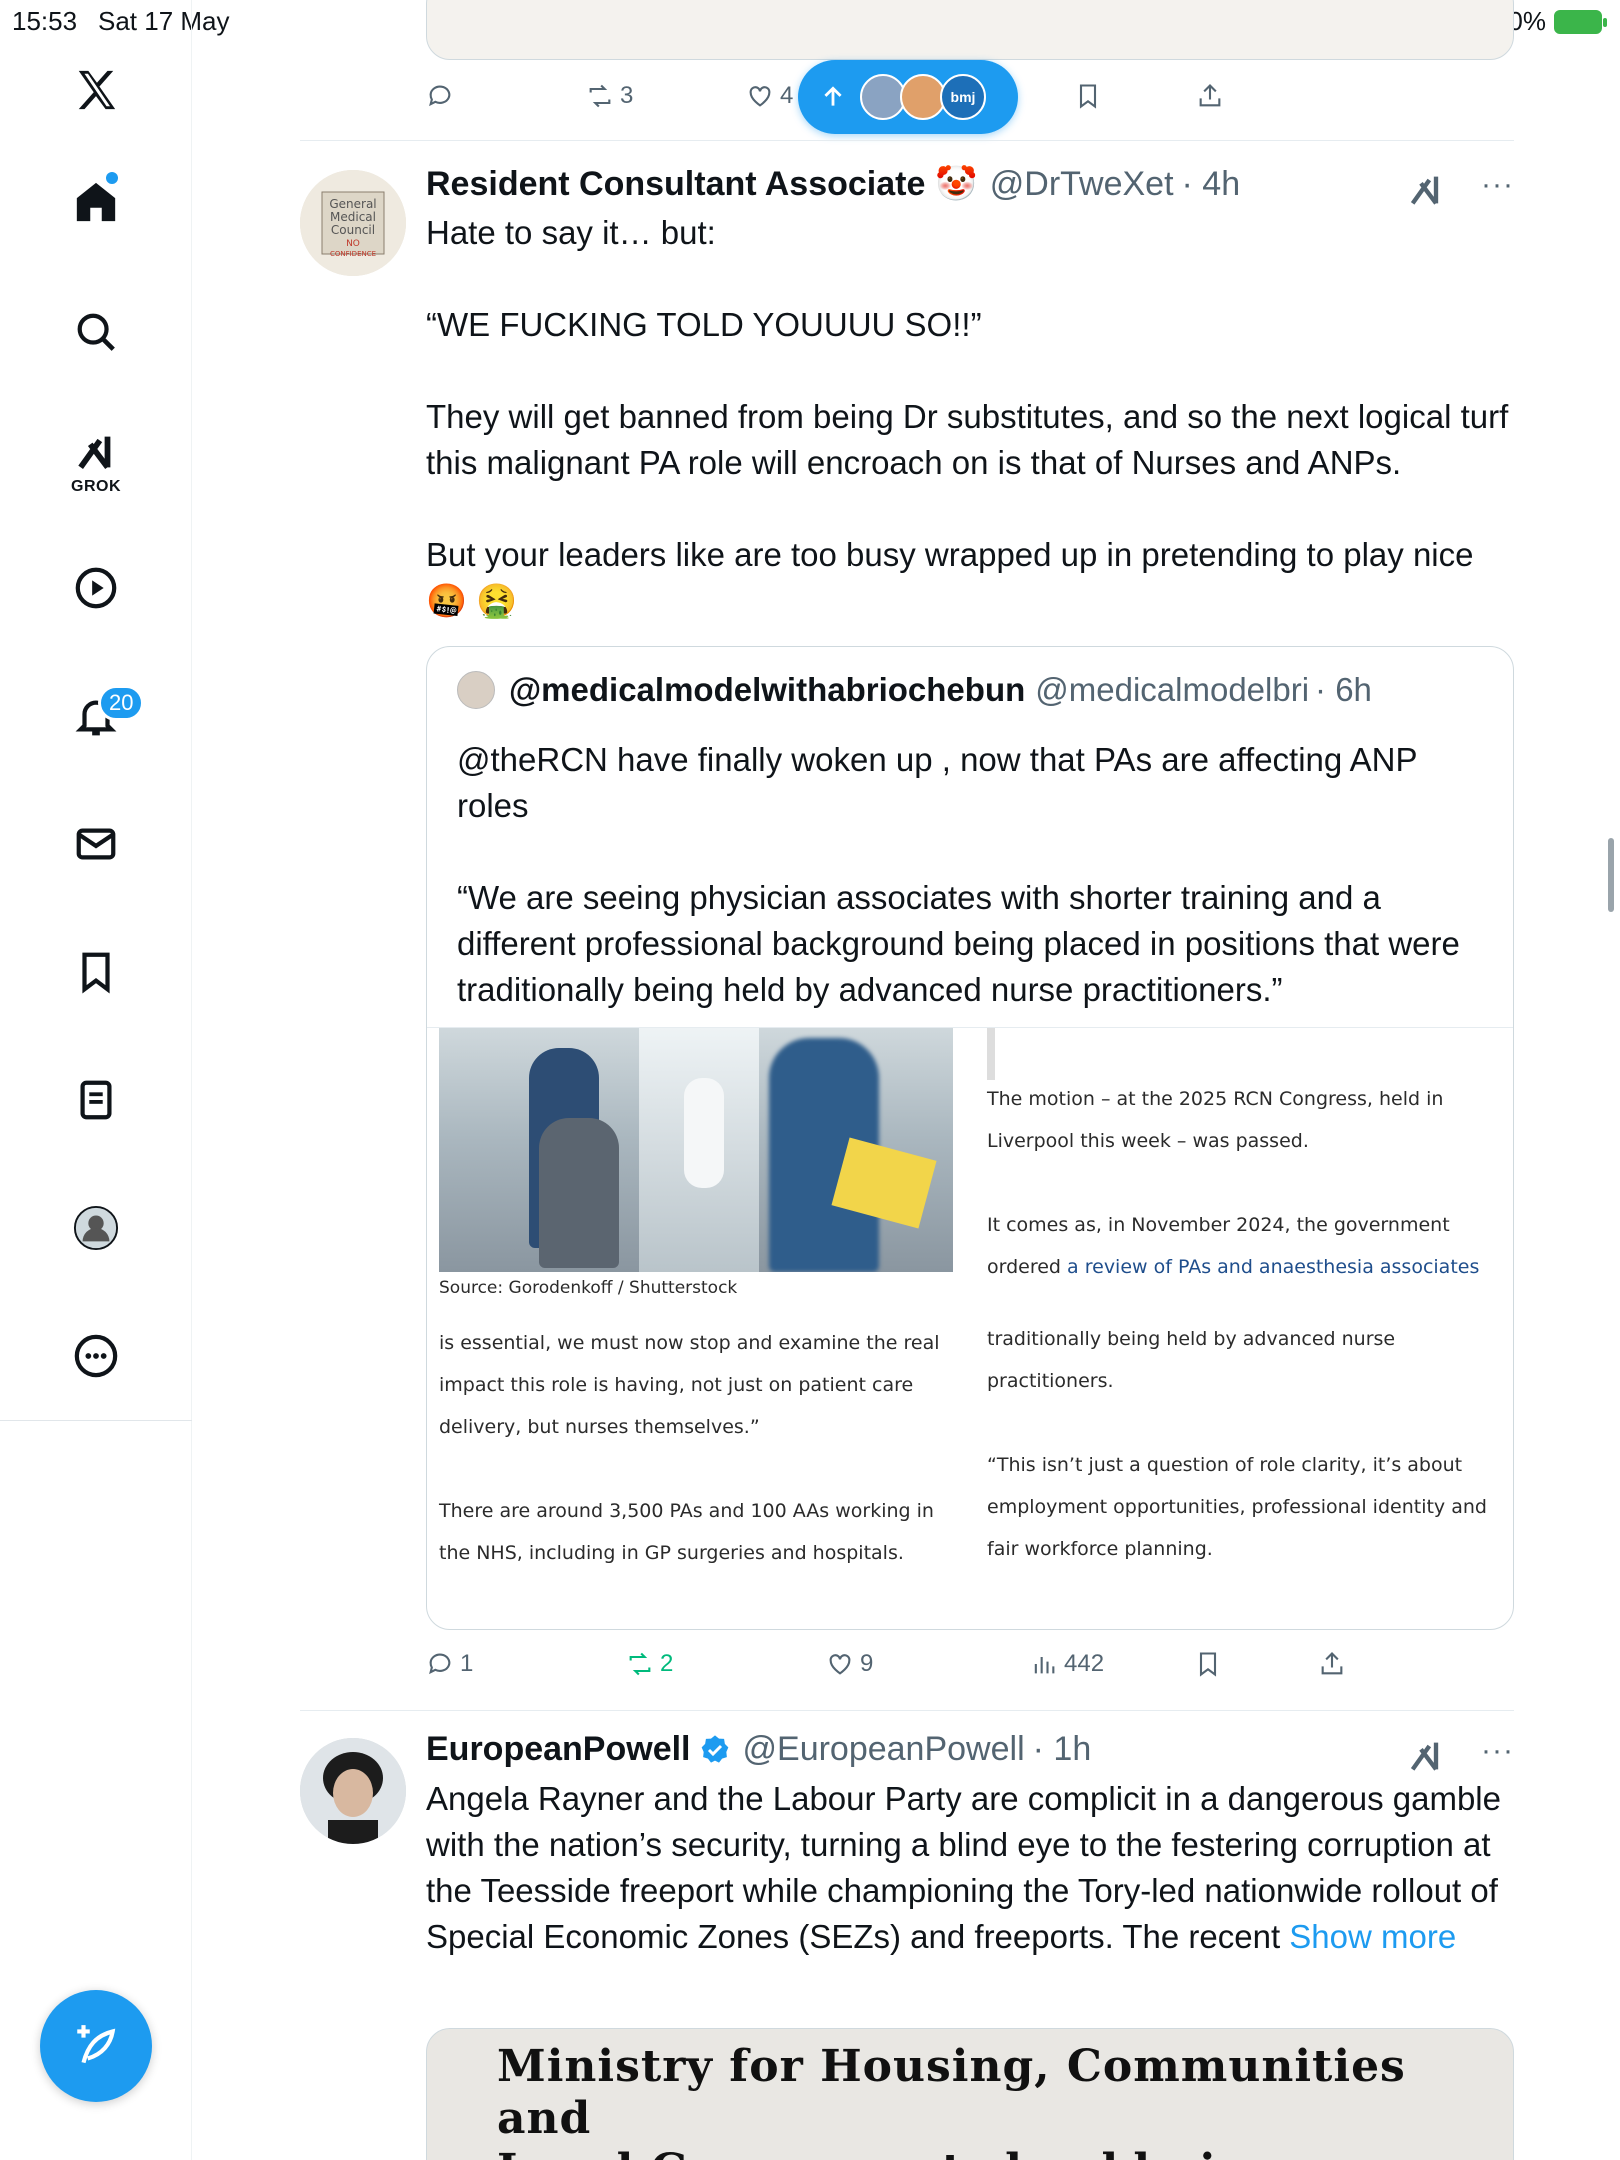  I want to click on video-icon, so click(96, 588).